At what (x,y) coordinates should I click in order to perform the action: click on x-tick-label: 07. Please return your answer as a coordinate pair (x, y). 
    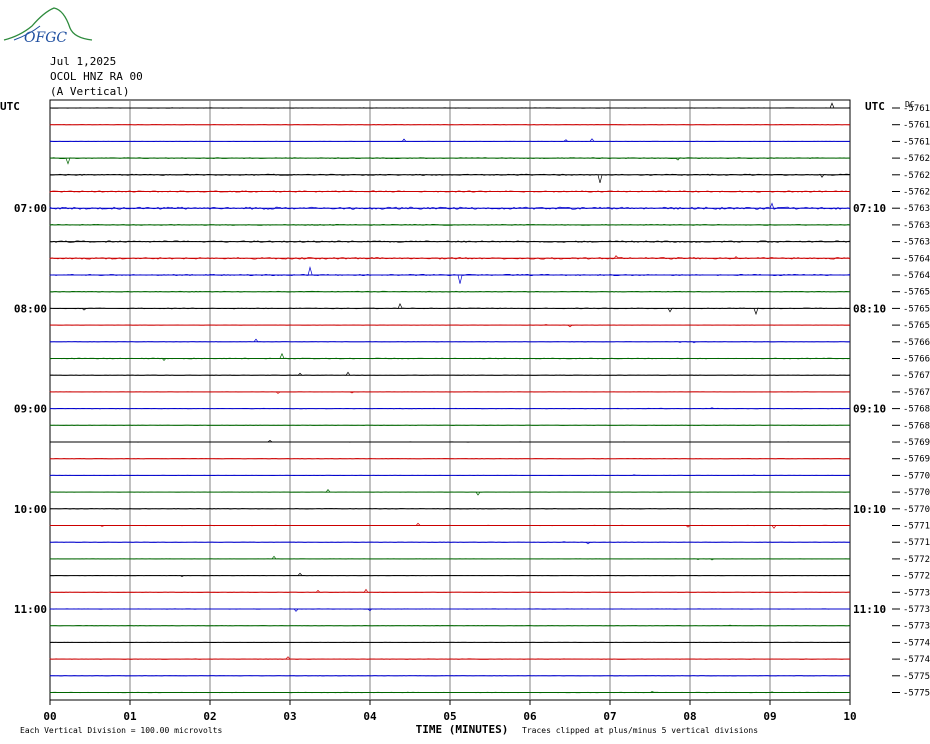
    Looking at the image, I should click on (609, 716).